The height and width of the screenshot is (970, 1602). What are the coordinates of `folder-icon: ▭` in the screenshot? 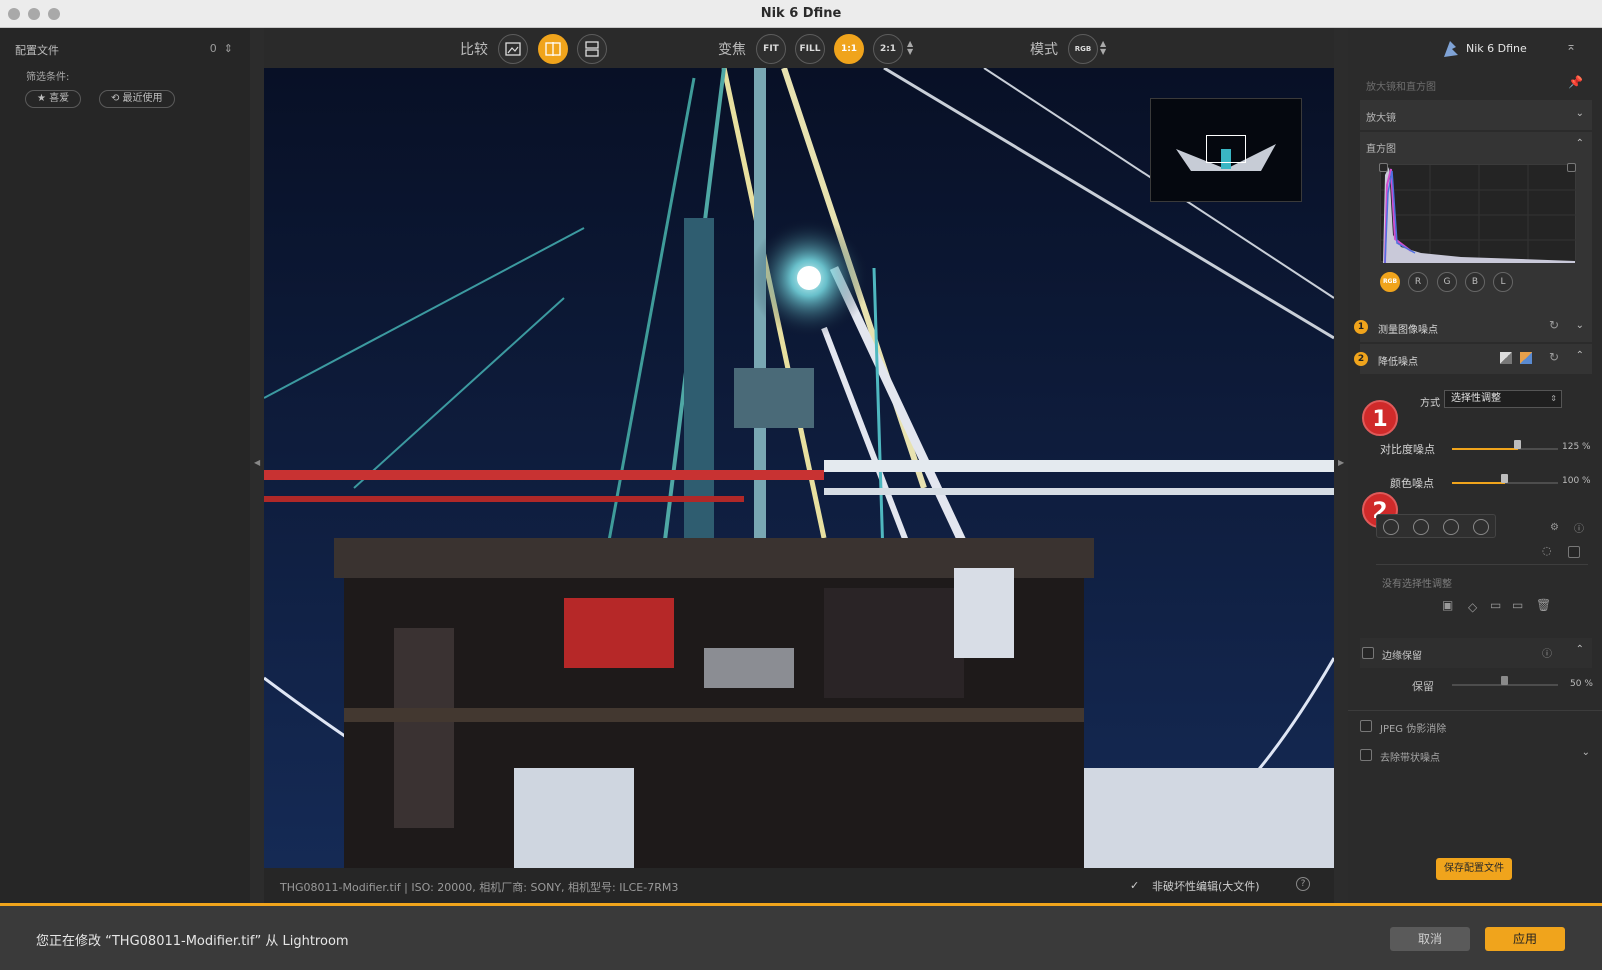 It's located at (1517, 605).